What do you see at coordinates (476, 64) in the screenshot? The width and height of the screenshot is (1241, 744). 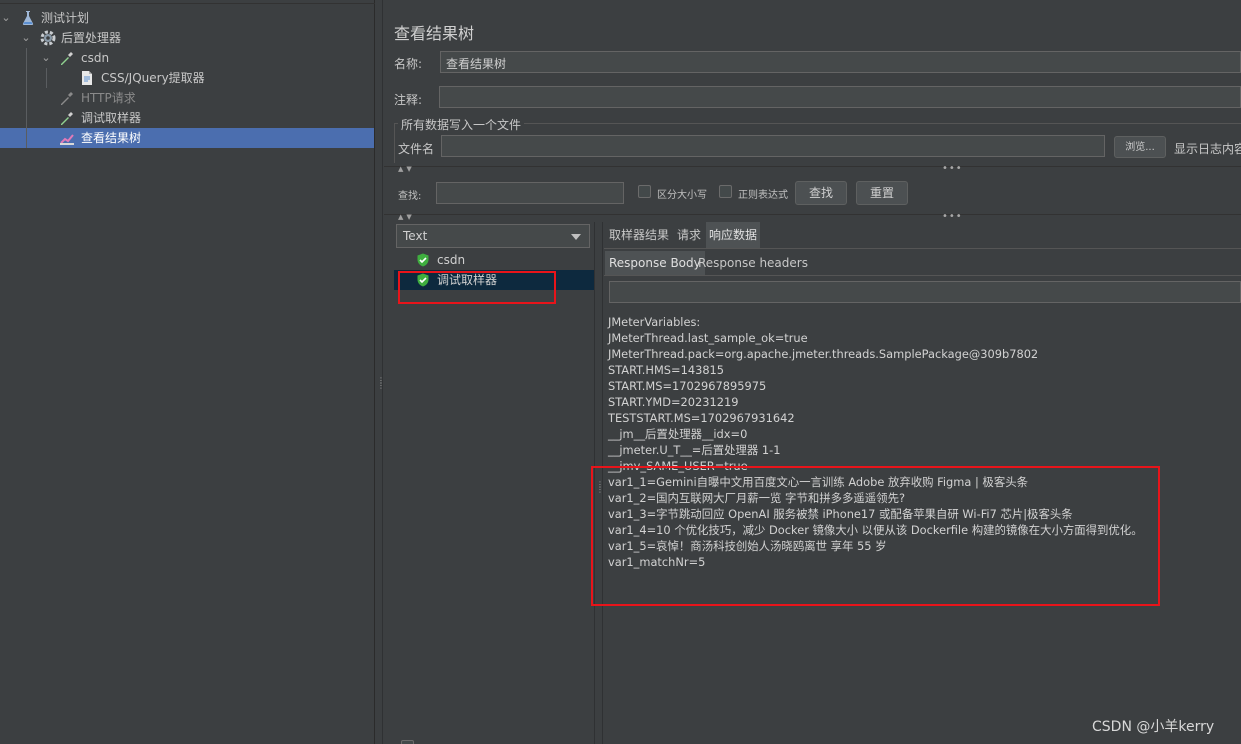 I see `name-field-value: 查看结果树` at bounding box center [476, 64].